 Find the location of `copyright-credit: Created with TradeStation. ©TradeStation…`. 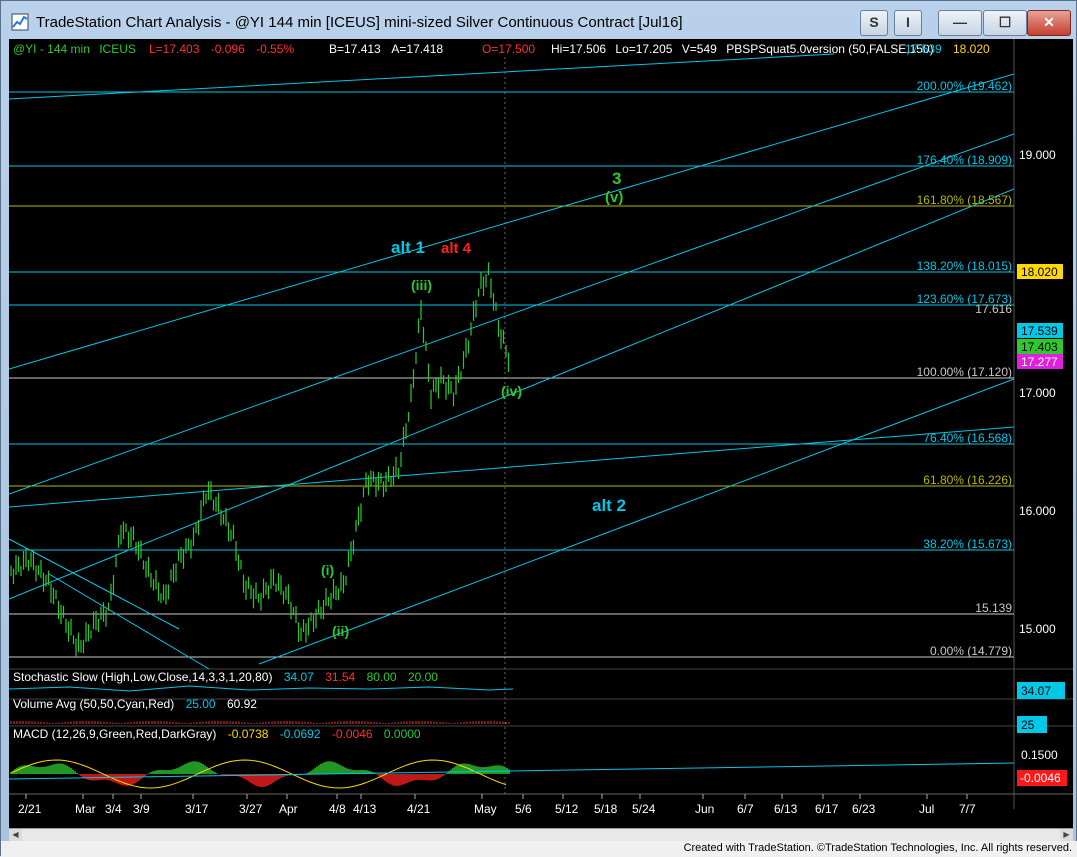

copyright-credit: Created with TradeStation. ©TradeStation… is located at coordinates (877, 848).